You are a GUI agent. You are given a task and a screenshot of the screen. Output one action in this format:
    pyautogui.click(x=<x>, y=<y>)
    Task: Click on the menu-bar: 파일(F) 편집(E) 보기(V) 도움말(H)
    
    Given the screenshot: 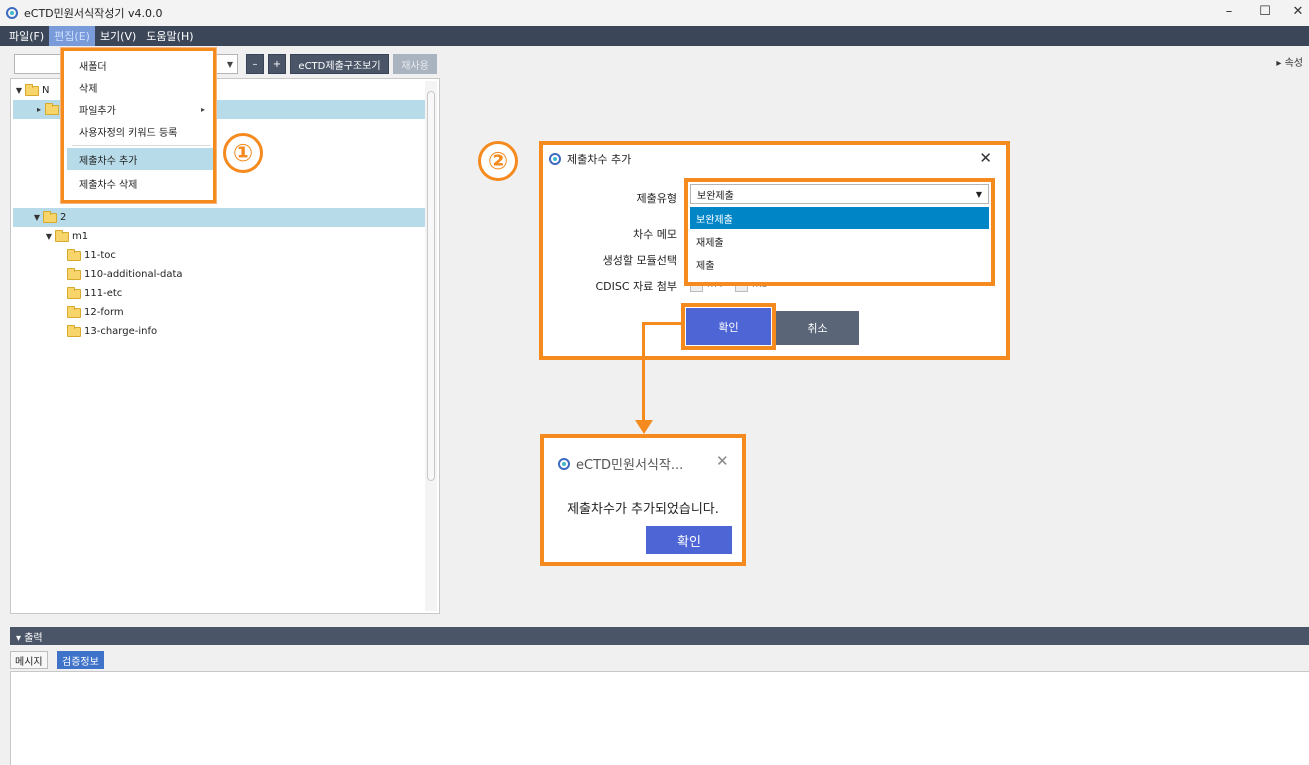 What is the action you would take?
    pyautogui.click(x=654, y=36)
    